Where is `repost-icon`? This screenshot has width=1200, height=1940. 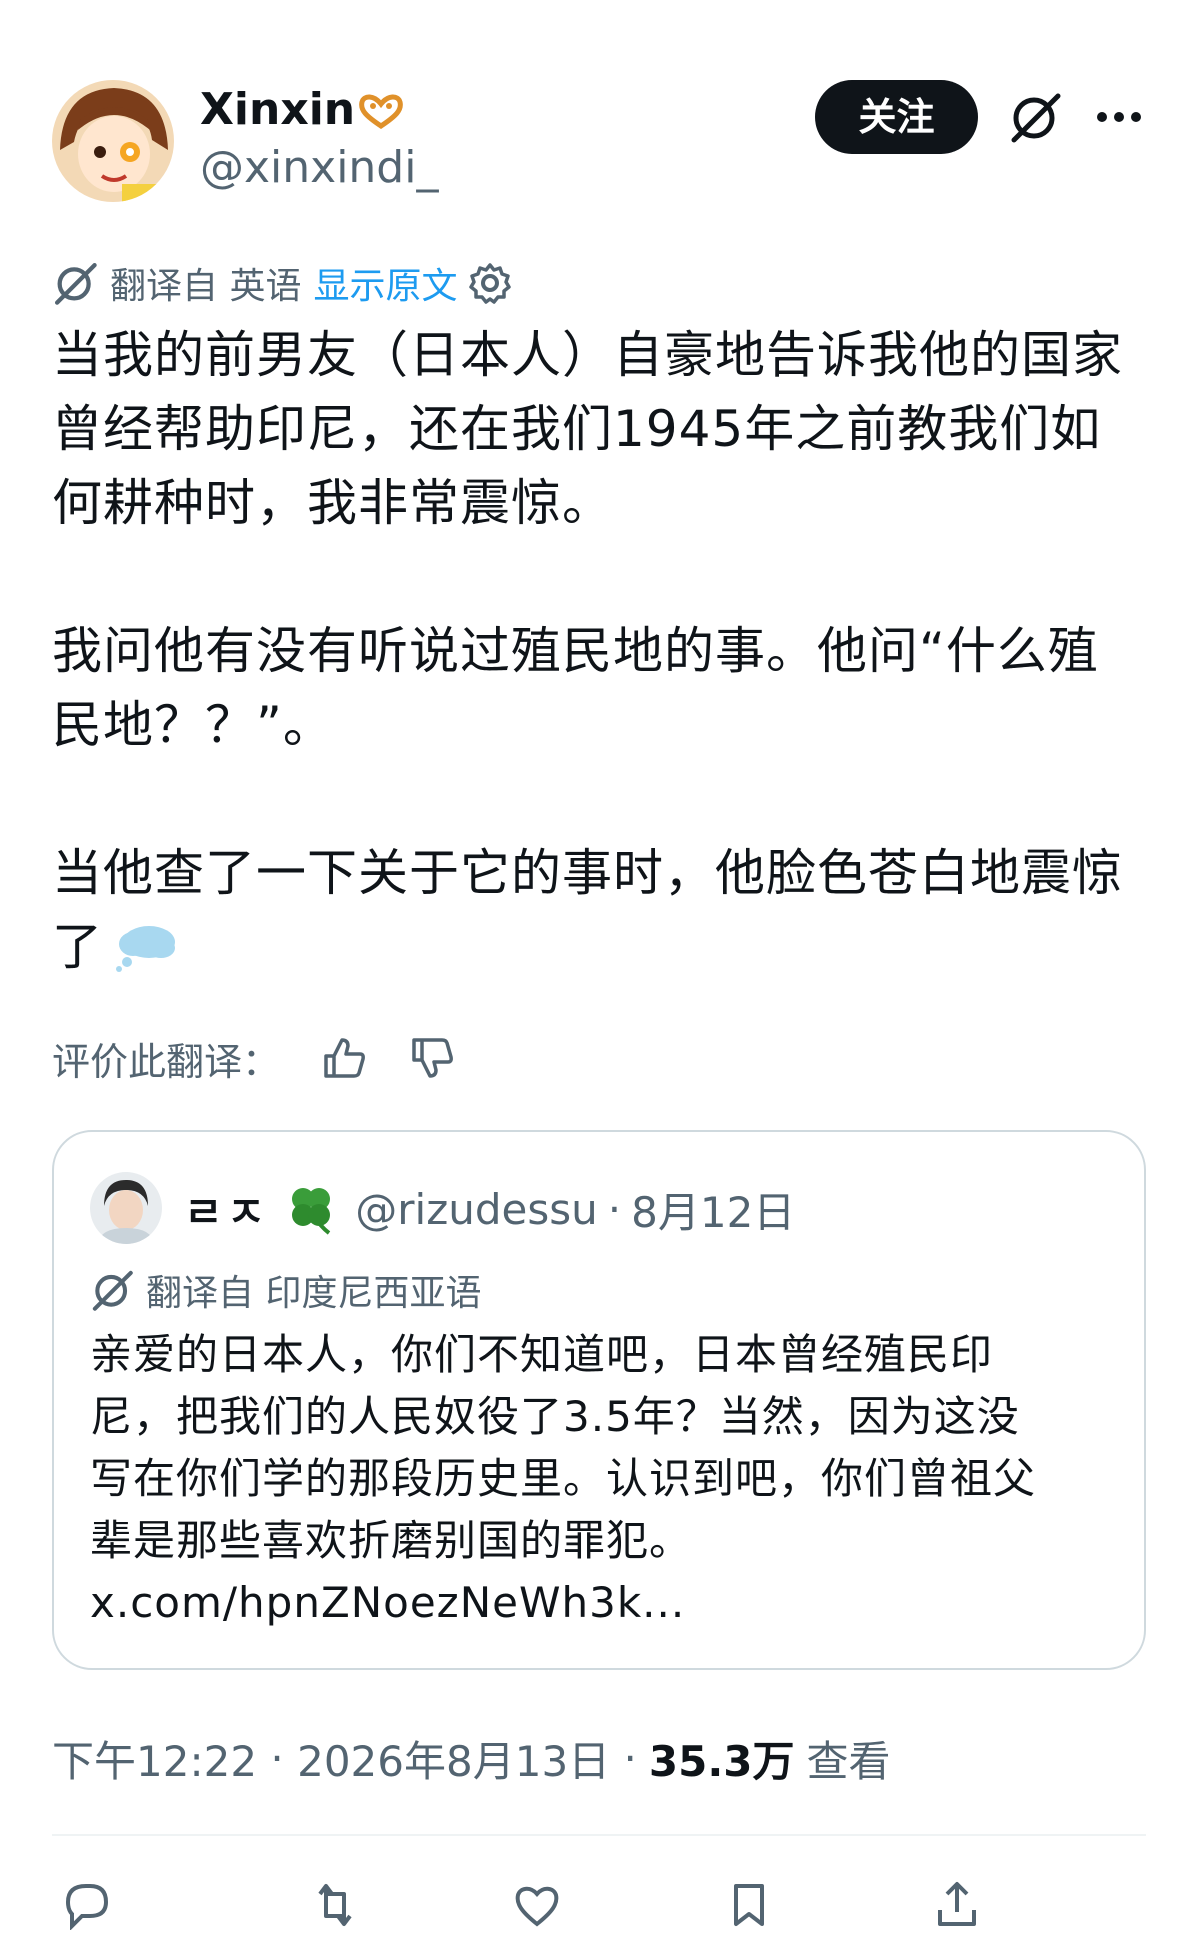 repost-icon is located at coordinates (335, 1905).